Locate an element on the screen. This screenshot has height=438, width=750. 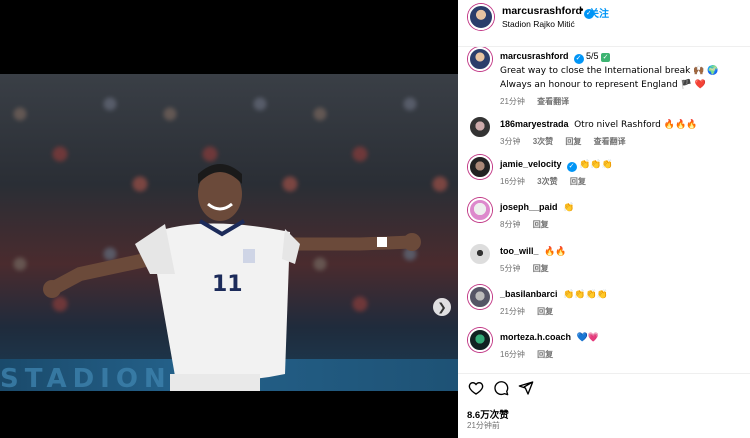
comment-username: _basilanbarci is located at coordinates (529, 294).